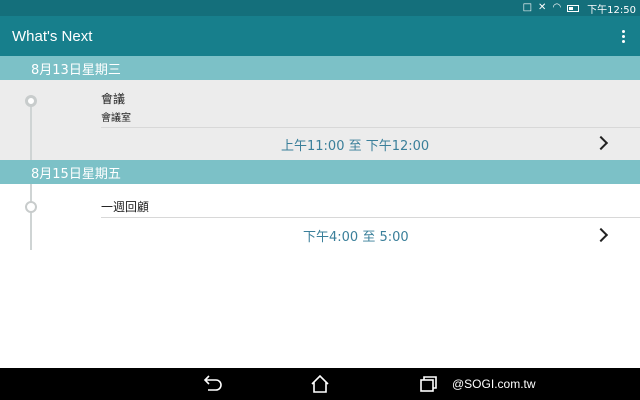 The image size is (640, 400). I want to click on date-header: 8月15日星期五, so click(320, 172).